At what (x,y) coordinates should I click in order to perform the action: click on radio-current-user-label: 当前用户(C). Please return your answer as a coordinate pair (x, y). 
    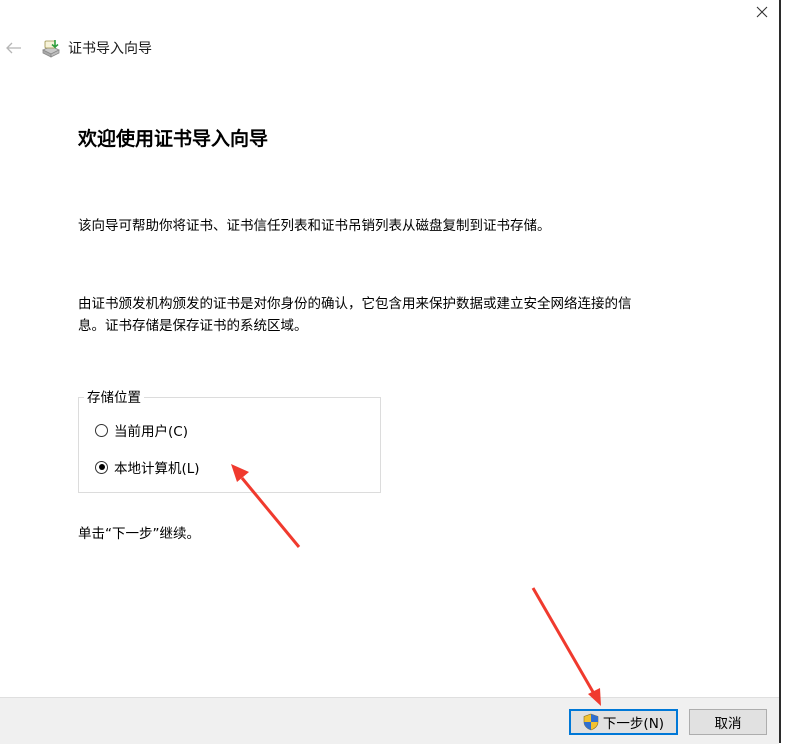
    Looking at the image, I should click on (151, 432).